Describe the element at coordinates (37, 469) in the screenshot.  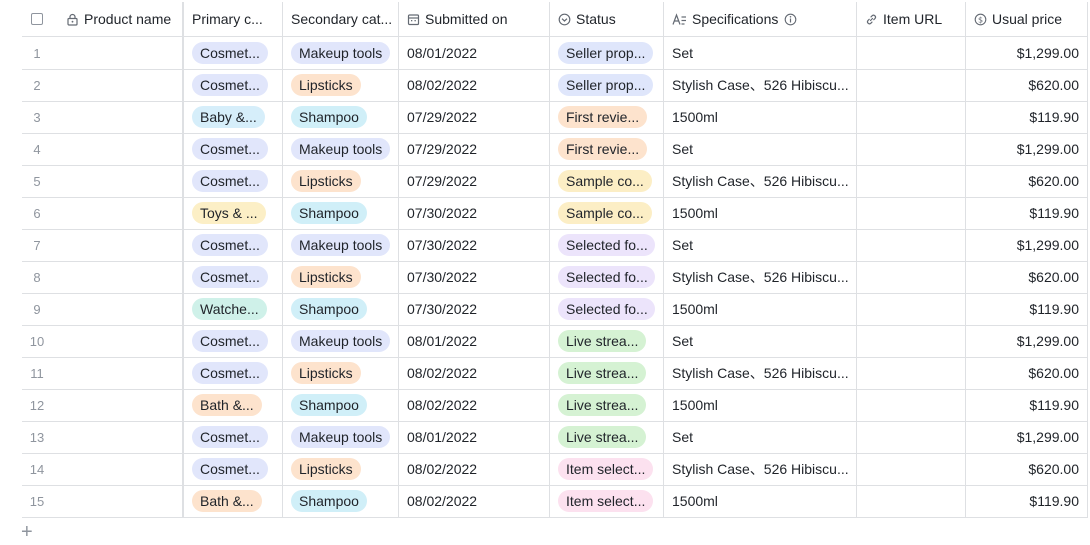
I see `row-number-cell: 14` at that location.